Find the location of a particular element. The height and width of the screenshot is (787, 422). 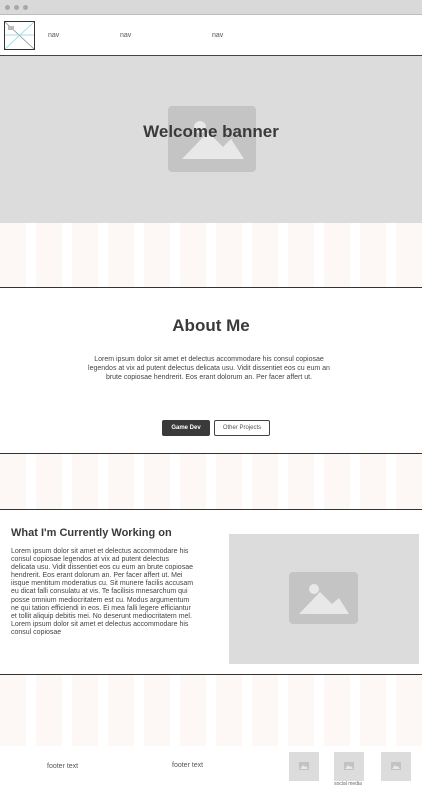

close-window-dot-icon is located at coordinates (7, 7).